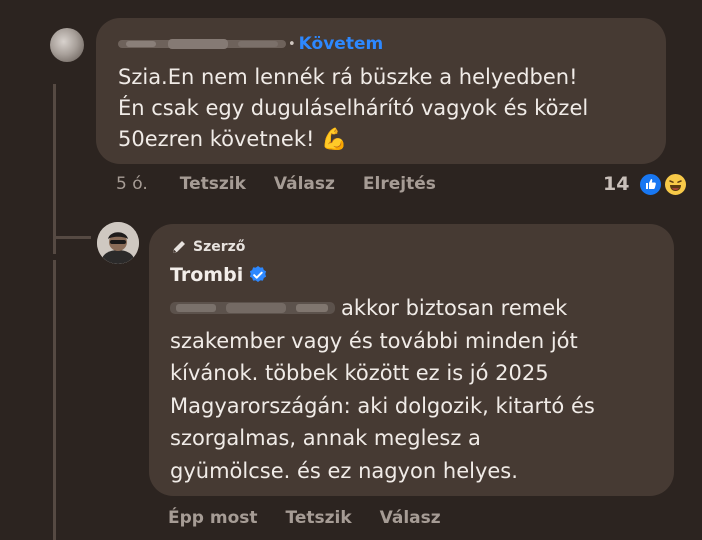 This screenshot has width=702, height=540. What do you see at coordinates (206, 275) in the screenshot?
I see `author-name-label: Trombi` at bounding box center [206, 275].